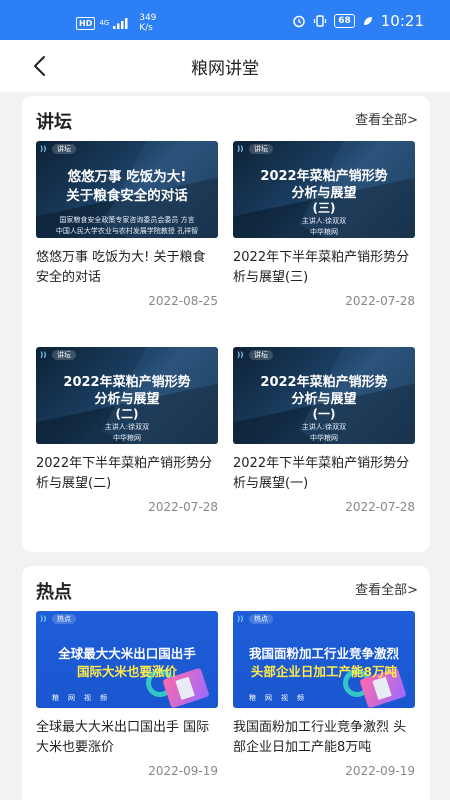 The width and height of the screenshot is (450, 800). I want to click on thumb-subtitle: 国家粮食安全政策专家咨询委员会委员 方言, so click(127, 220).